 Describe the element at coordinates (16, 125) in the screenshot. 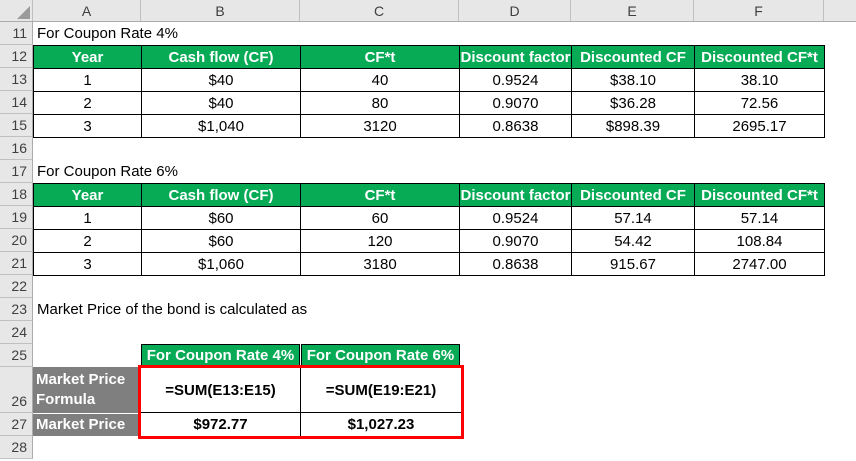

I see `row-header-15: 15` at that location.